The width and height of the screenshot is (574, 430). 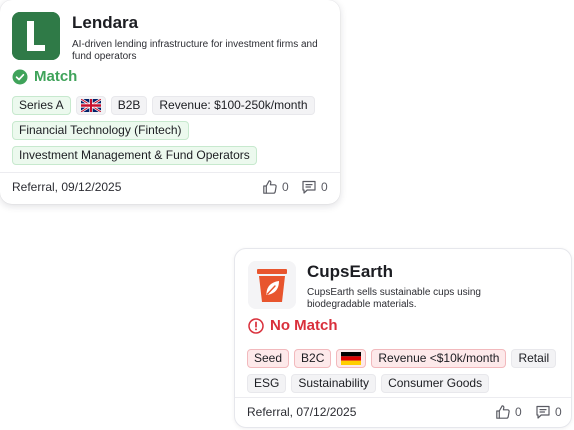 What do you see at coordinates (129, 105) in the screenshot?
I see `tag-model: B2B` at bounding box center [129, 105].